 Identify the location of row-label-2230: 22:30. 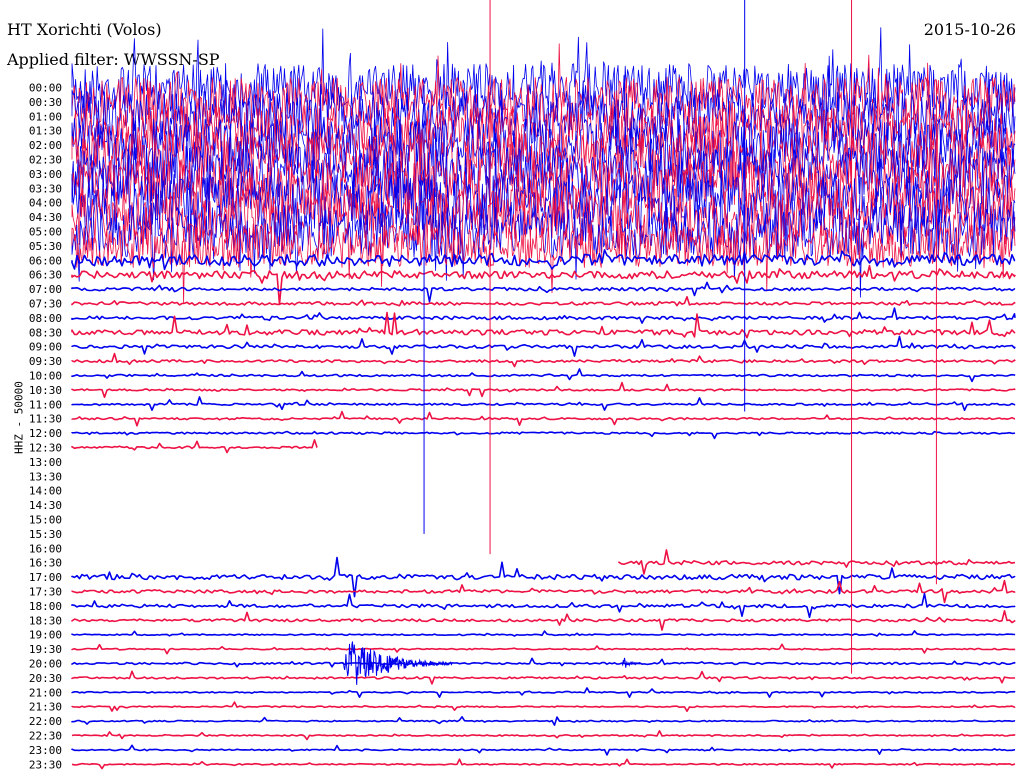
(45, 736).